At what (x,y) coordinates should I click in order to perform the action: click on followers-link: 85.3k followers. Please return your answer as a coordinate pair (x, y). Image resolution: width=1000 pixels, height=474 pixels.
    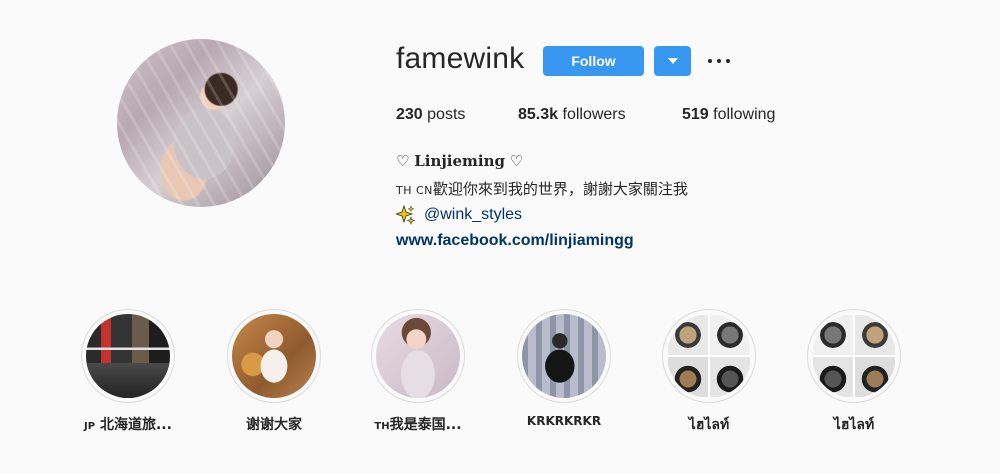
    Looking at the image, I should click on (572, 115).